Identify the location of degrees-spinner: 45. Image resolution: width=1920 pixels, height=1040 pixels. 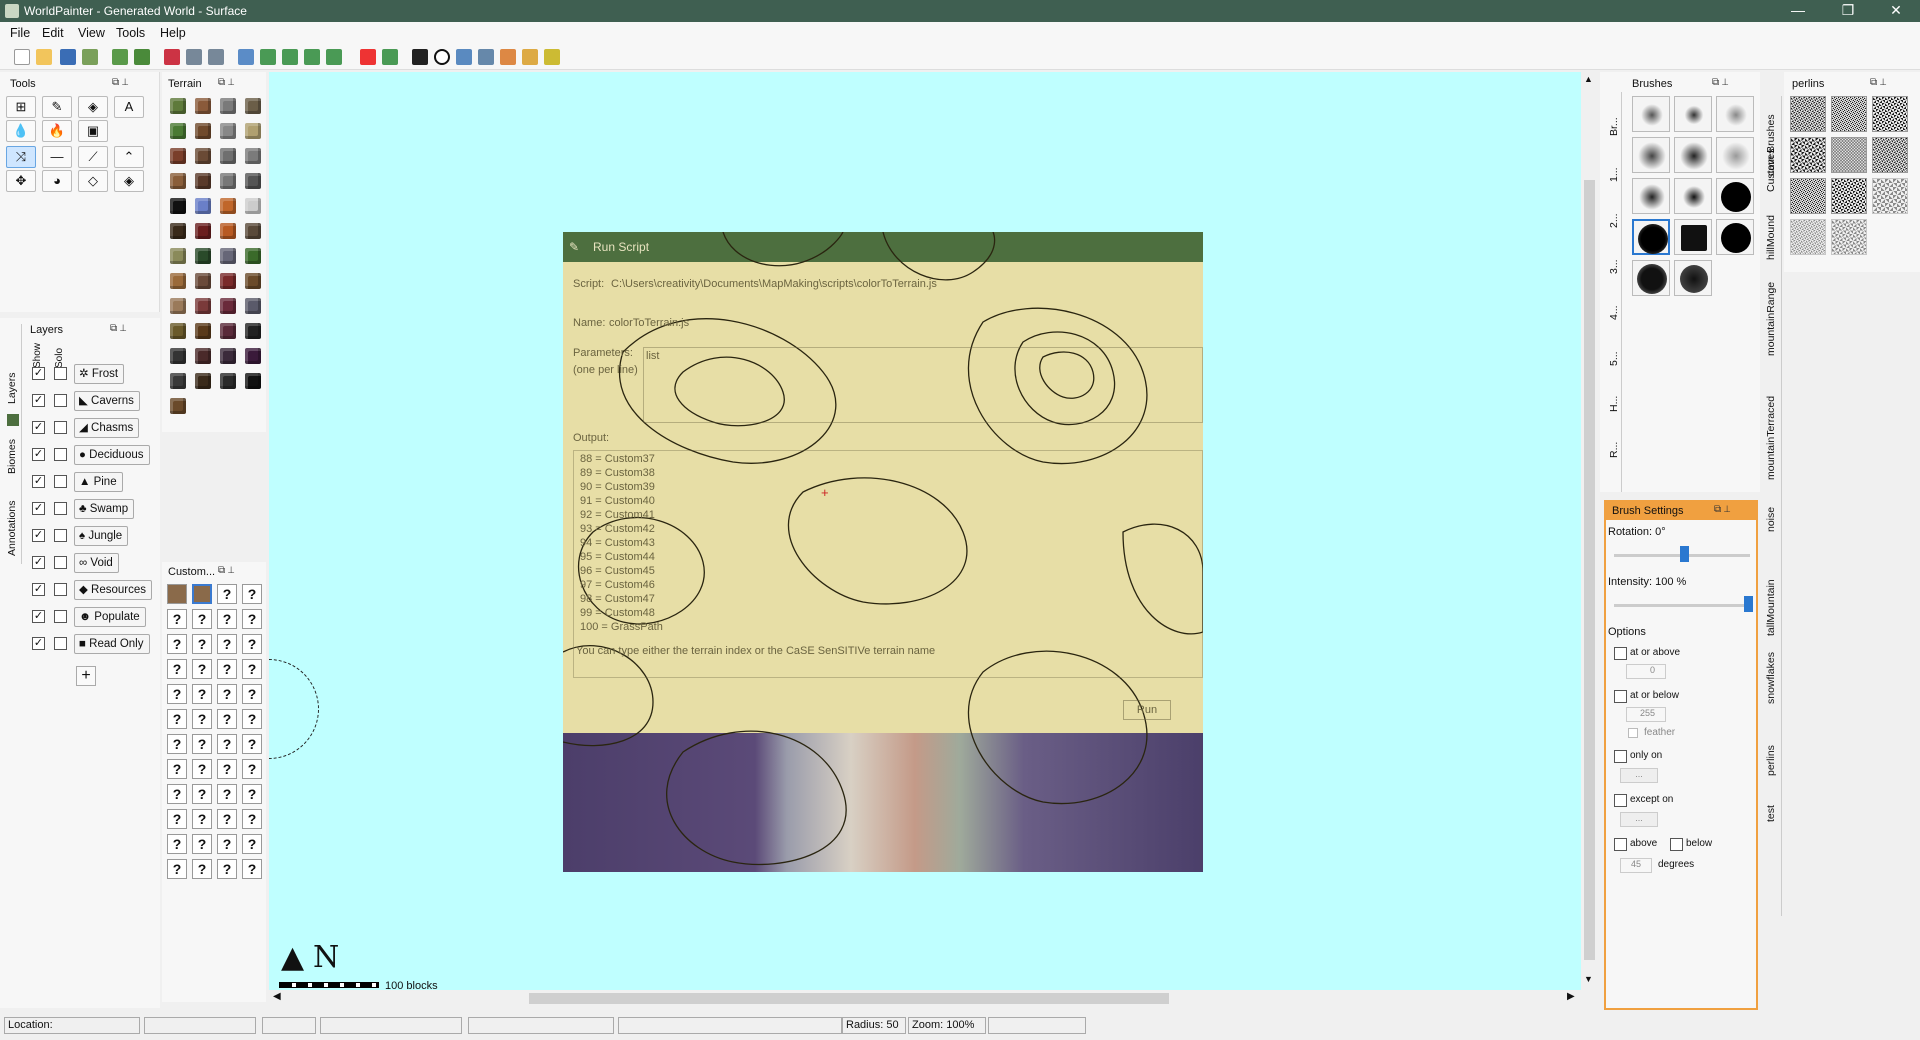
(1636, 865).